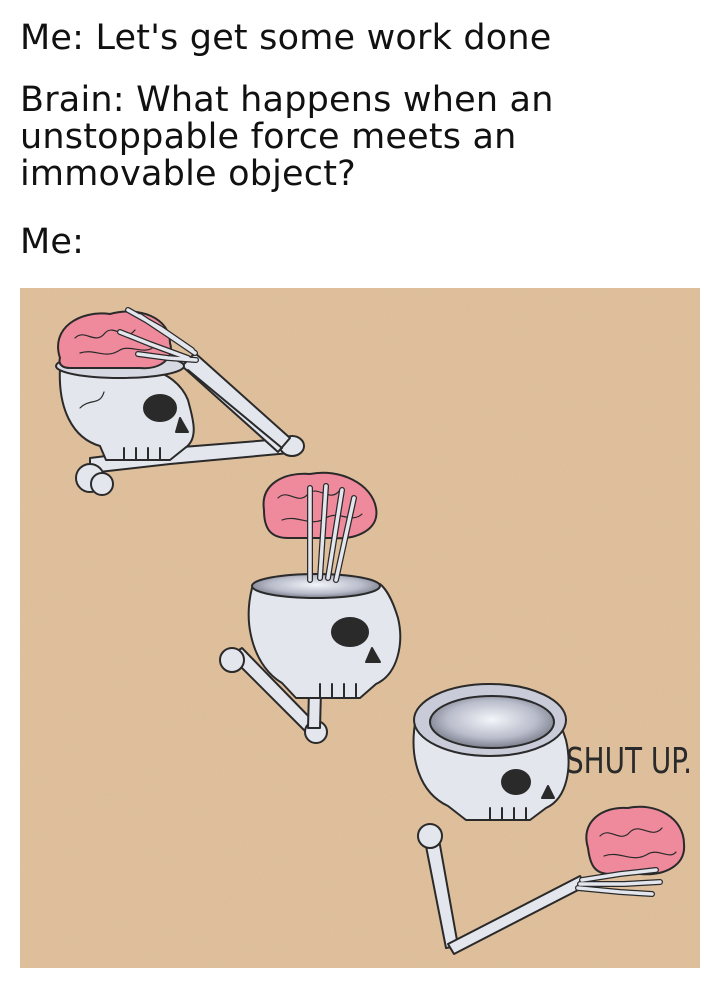 The height and width of the screenshot is (988, 720). What do you see at coordinates (629, 761) in the screenshot?
I see `speech-text: SHUT UP.` at bounding box center [629, 761].